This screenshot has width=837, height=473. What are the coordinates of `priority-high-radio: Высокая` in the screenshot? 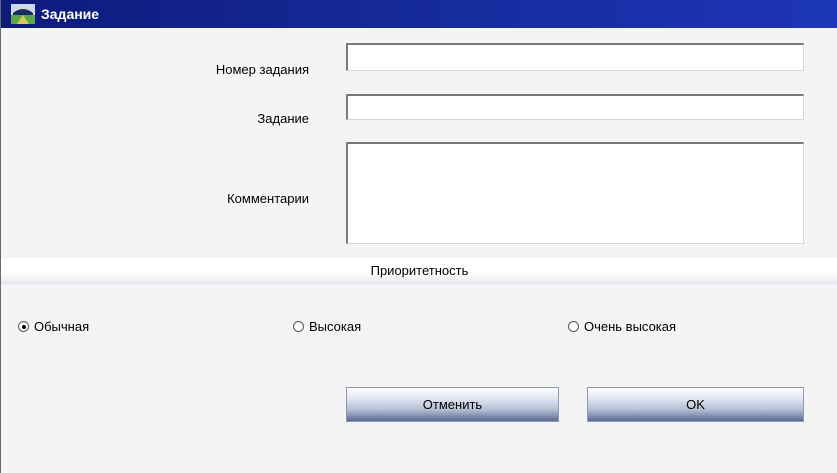 It's located at (327, 326).